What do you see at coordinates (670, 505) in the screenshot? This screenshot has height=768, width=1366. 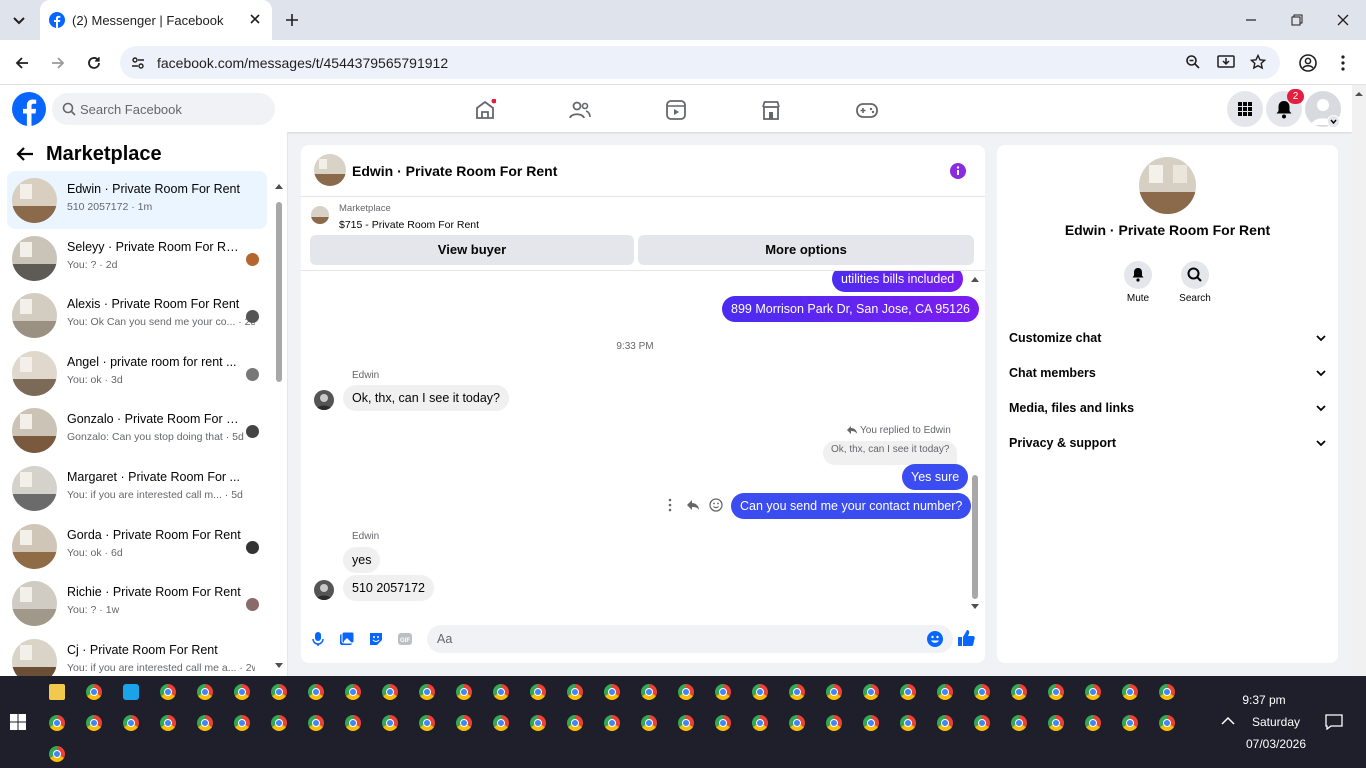 I see `message-more-icon` at bounding box center [670, 505].